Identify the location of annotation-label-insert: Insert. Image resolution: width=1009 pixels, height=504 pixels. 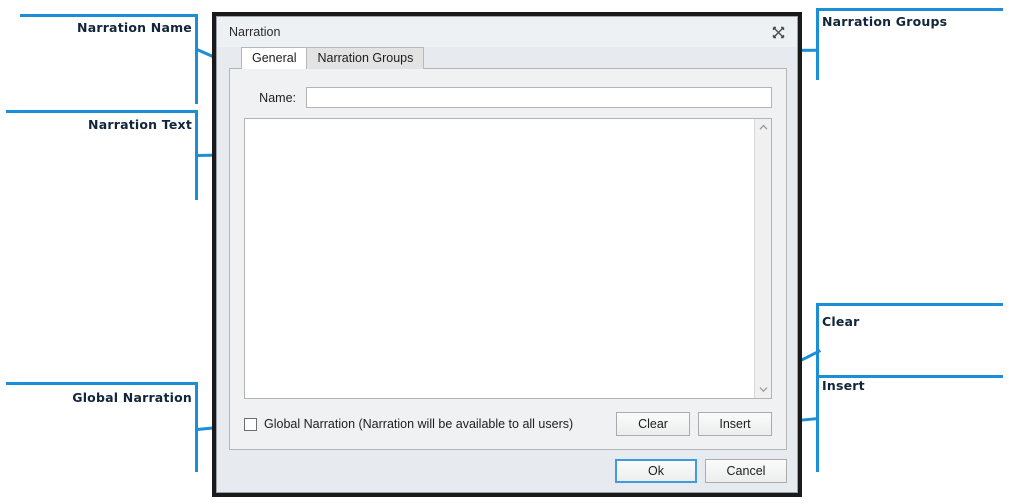
(843, 385).